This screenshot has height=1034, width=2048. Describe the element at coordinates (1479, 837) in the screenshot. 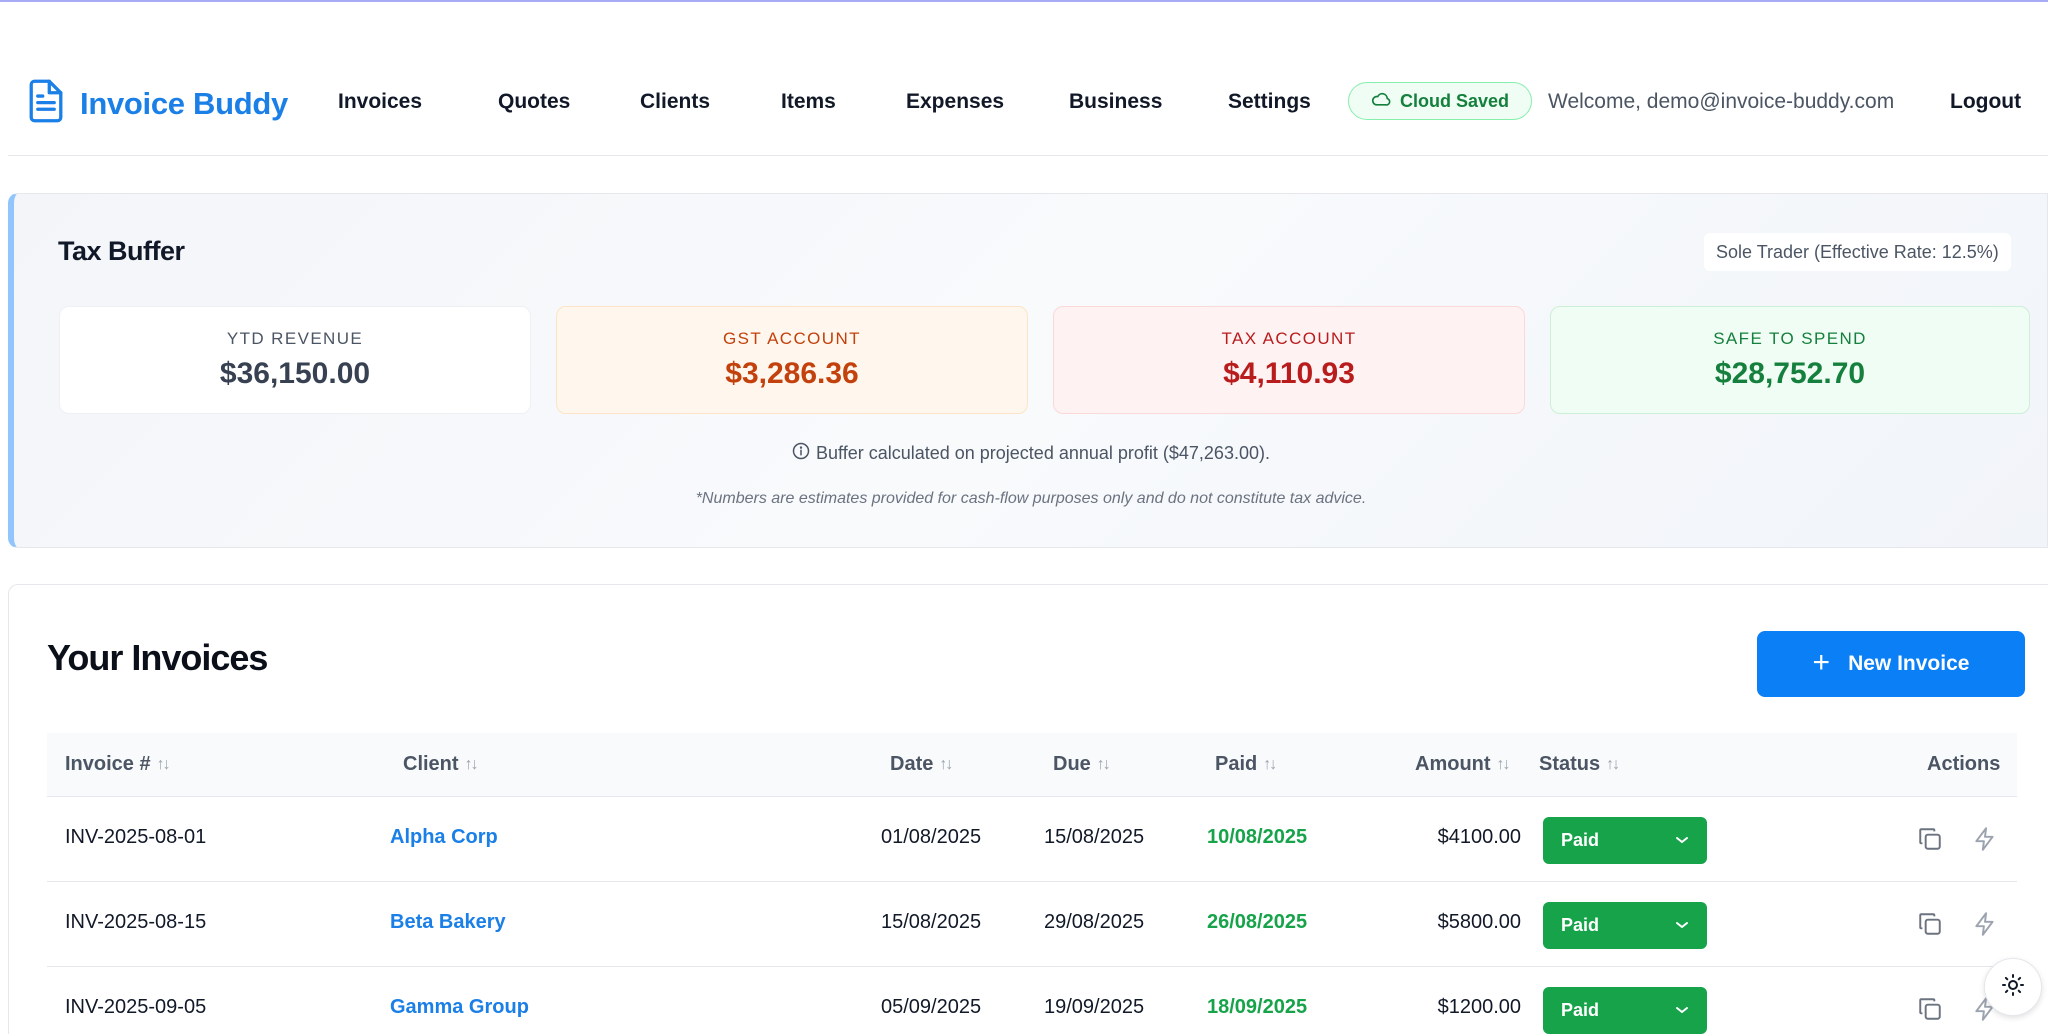

I see `invoice-amount: $4100.00` at that location.